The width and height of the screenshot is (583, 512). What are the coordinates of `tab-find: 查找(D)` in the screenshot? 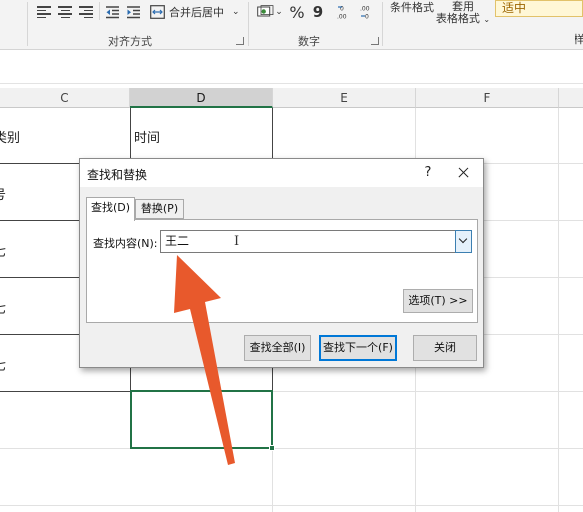 It's located at (110, 209).